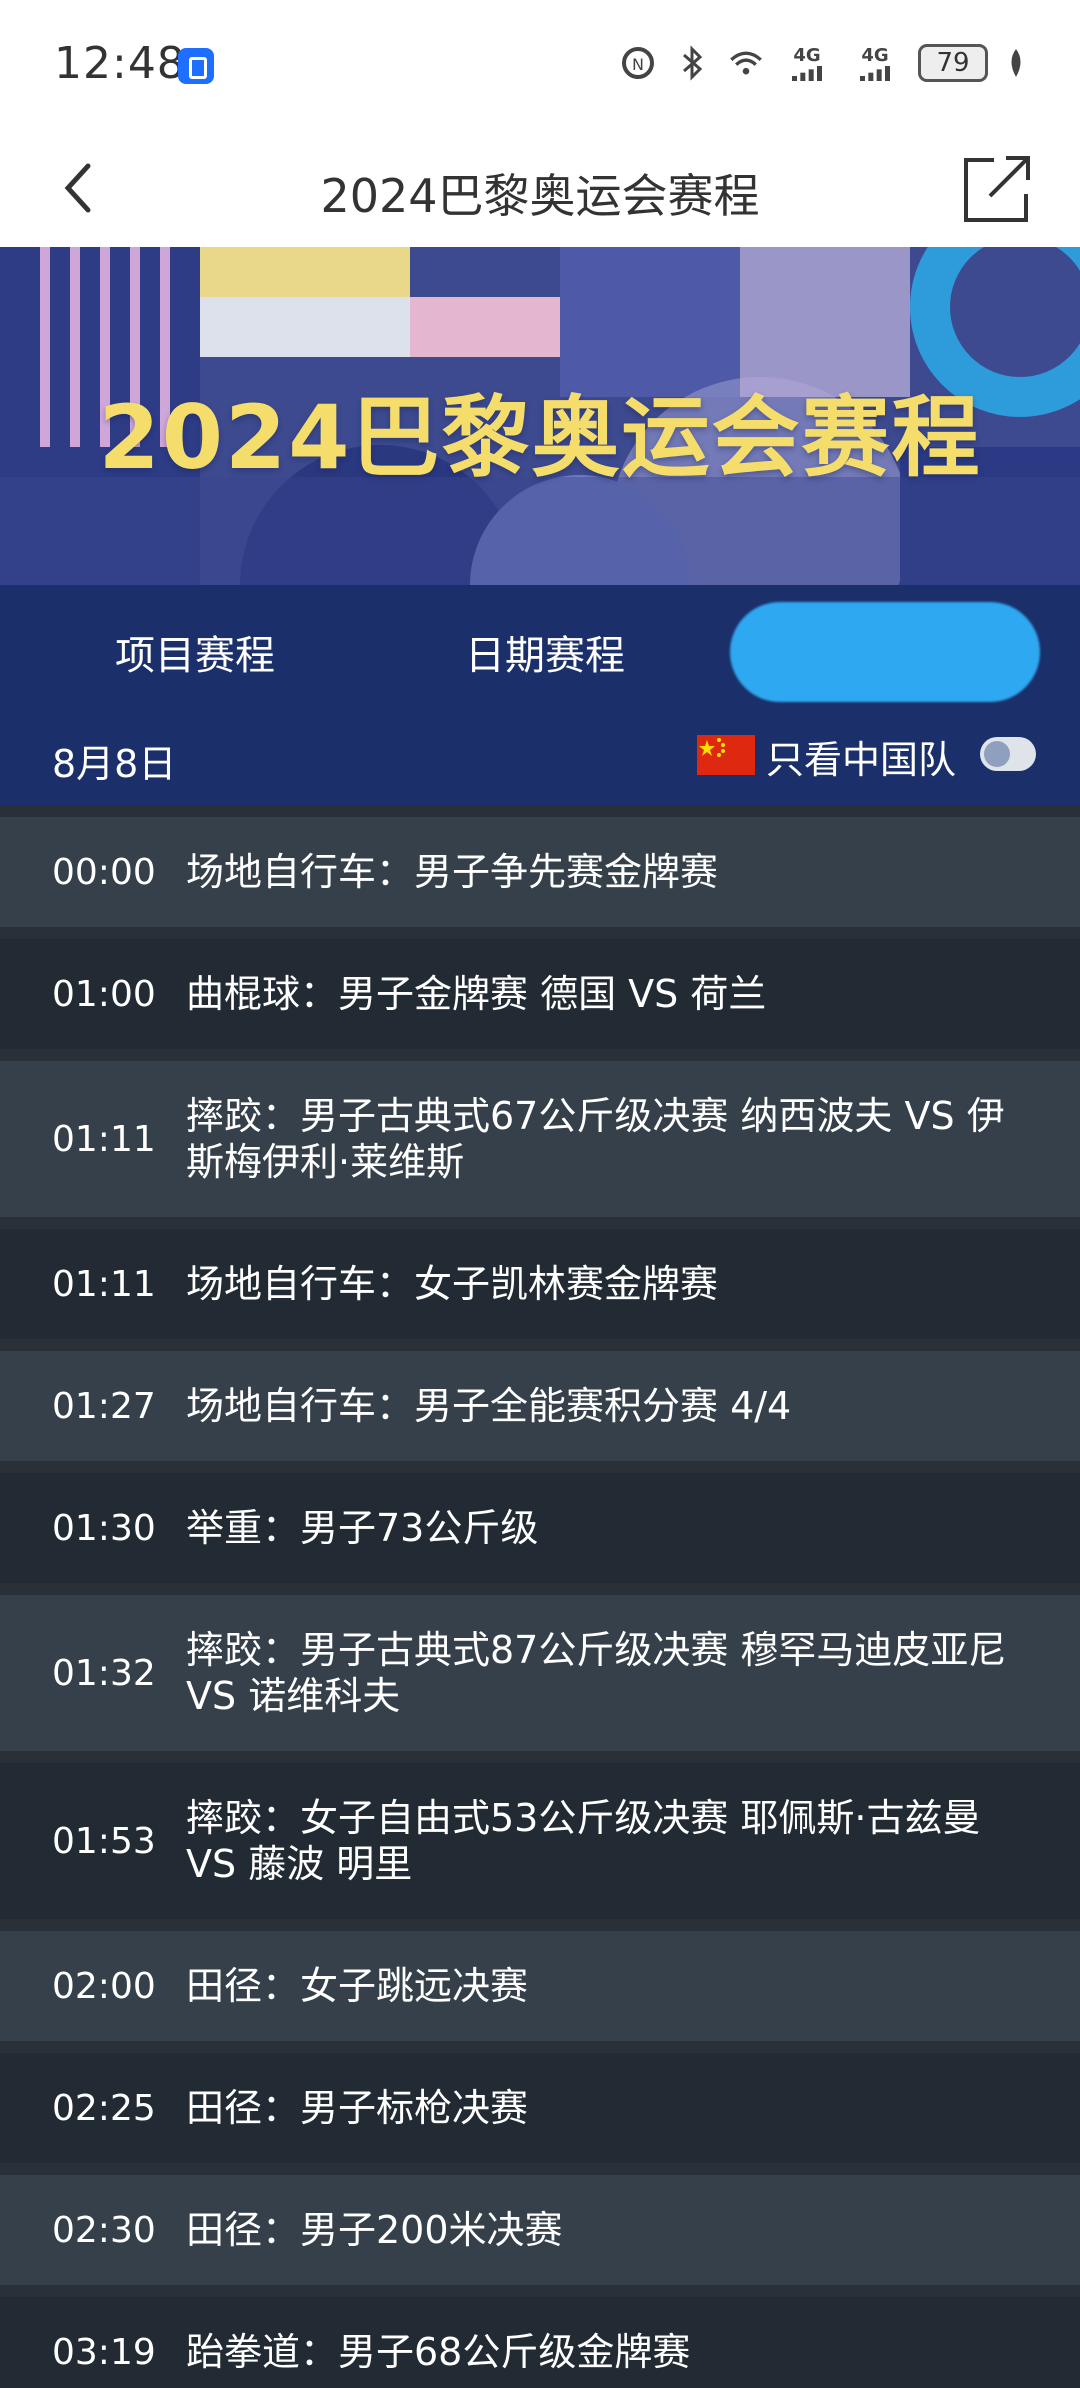 The image size is (1080, 2388). I want to click on app-notification-icon, so click(196, 66).